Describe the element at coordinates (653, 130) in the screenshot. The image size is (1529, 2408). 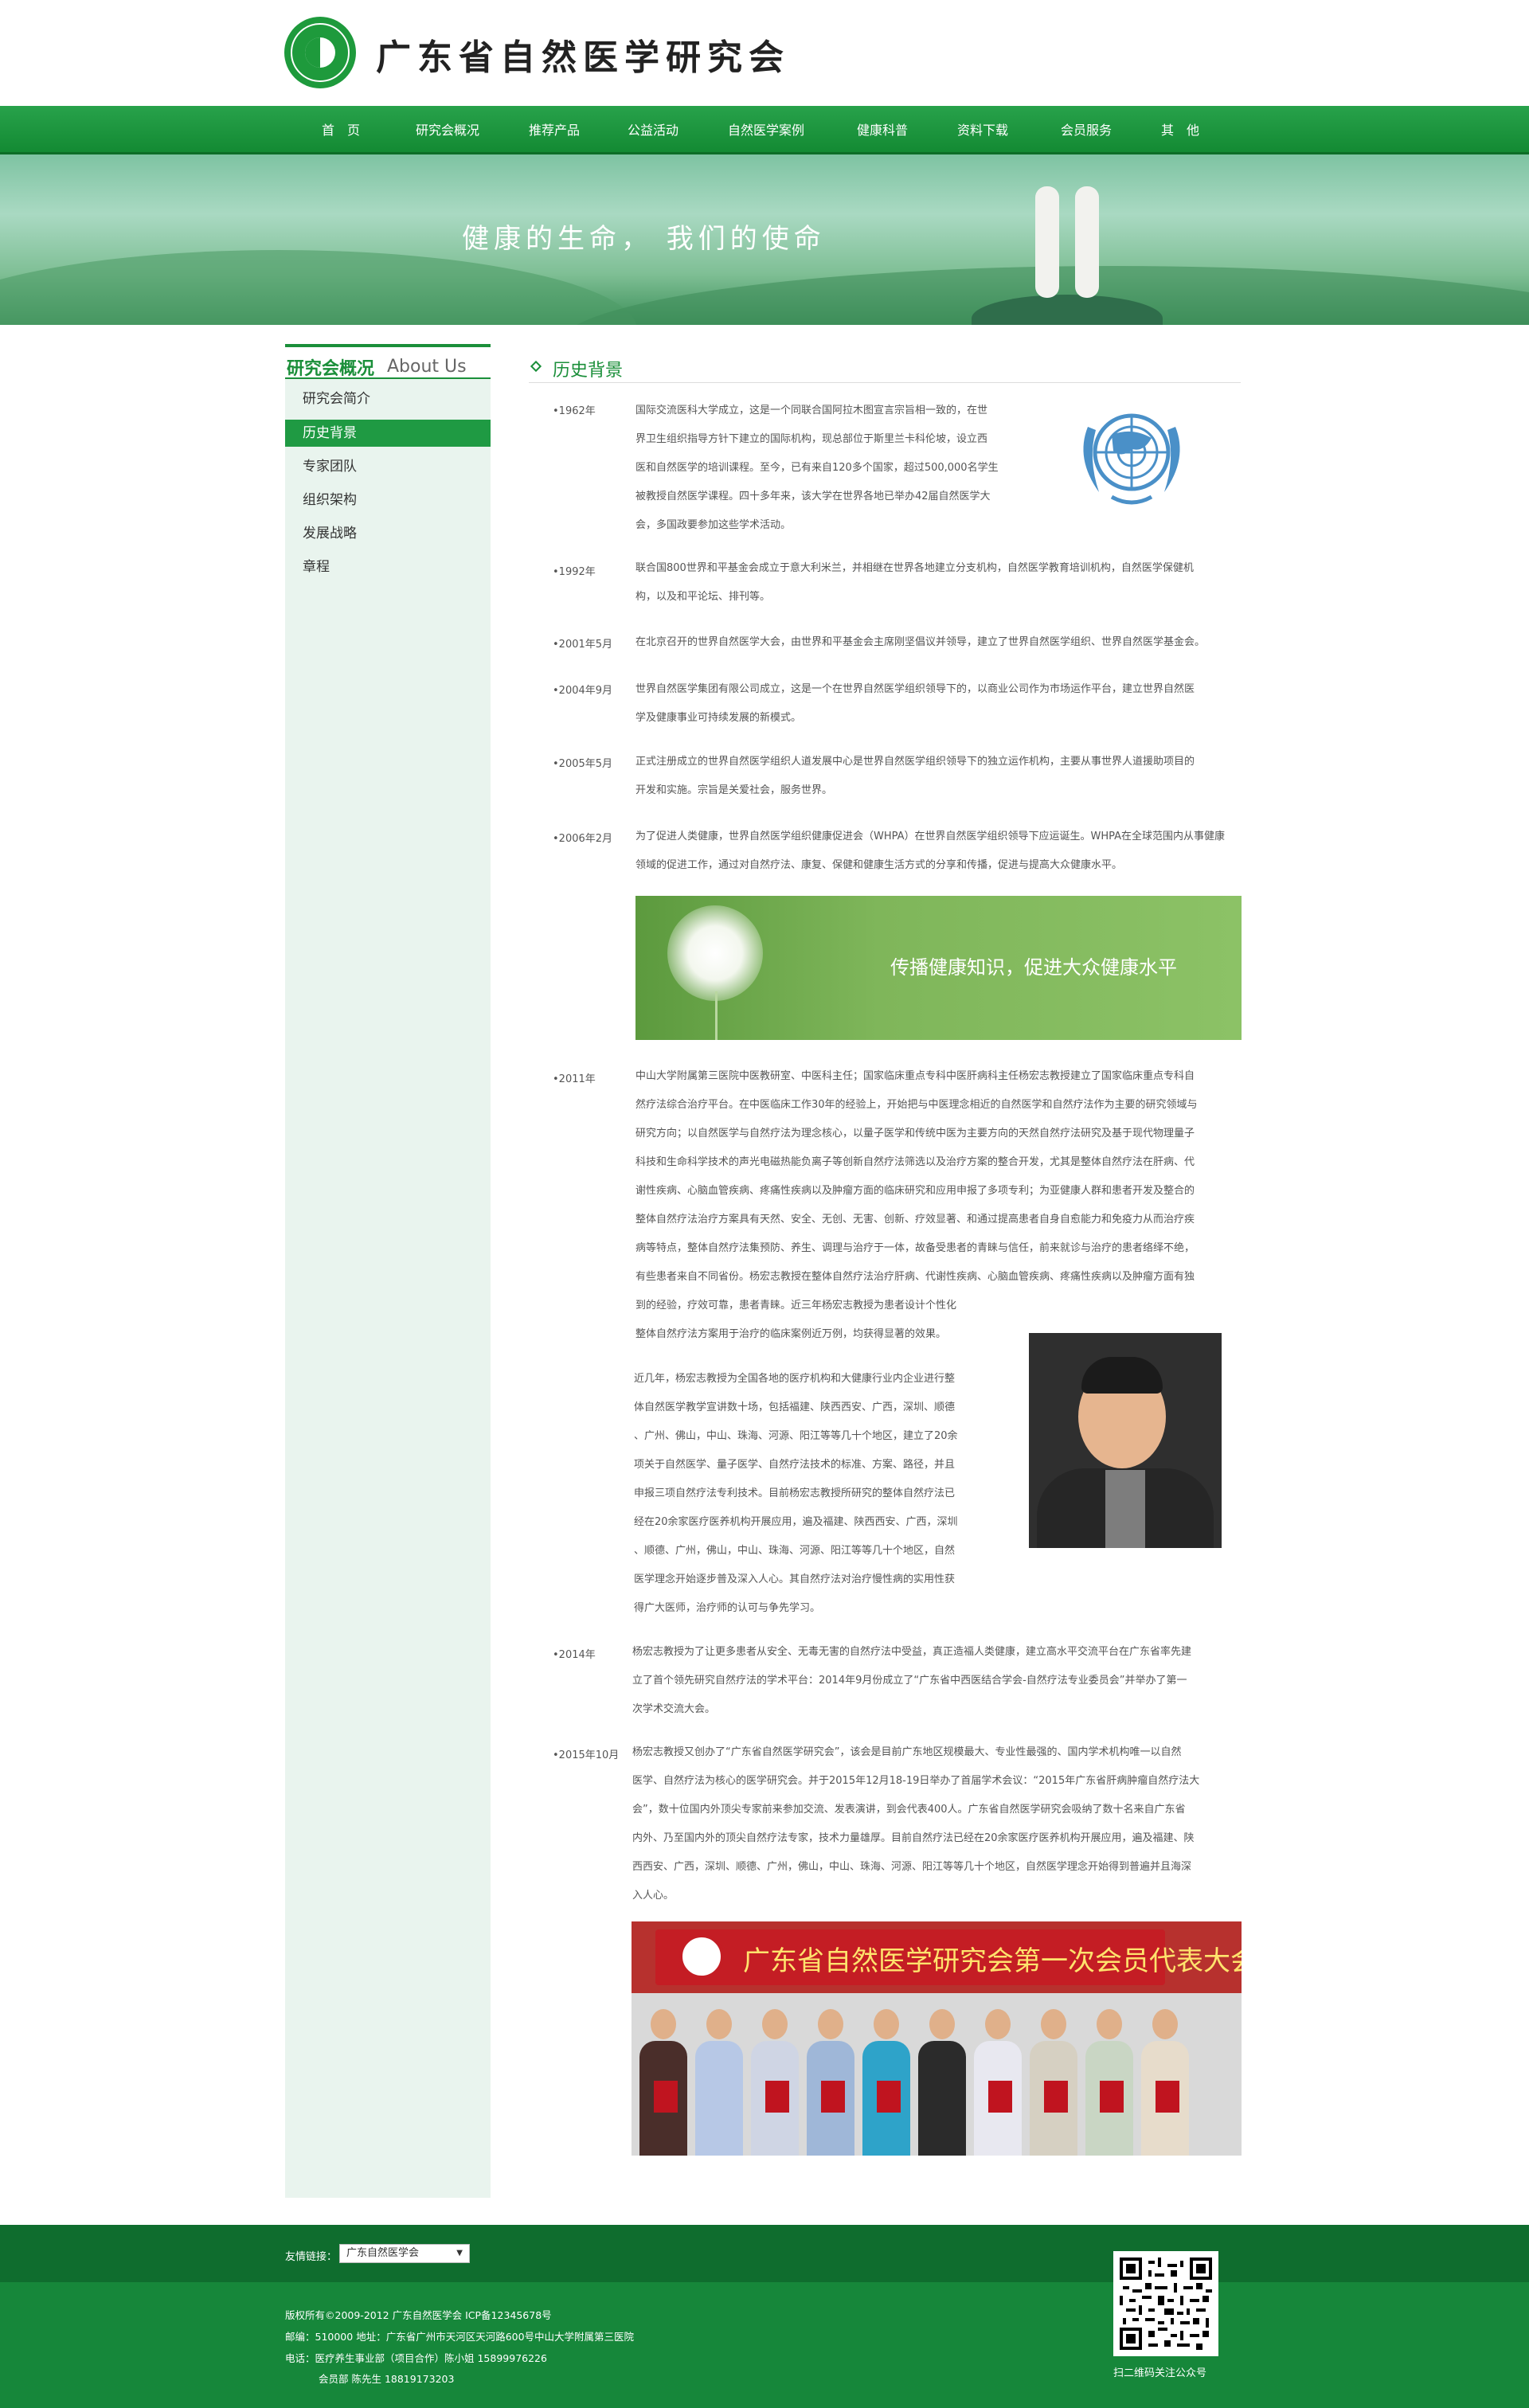
I see `nav-charity: 公益活动` at that location.